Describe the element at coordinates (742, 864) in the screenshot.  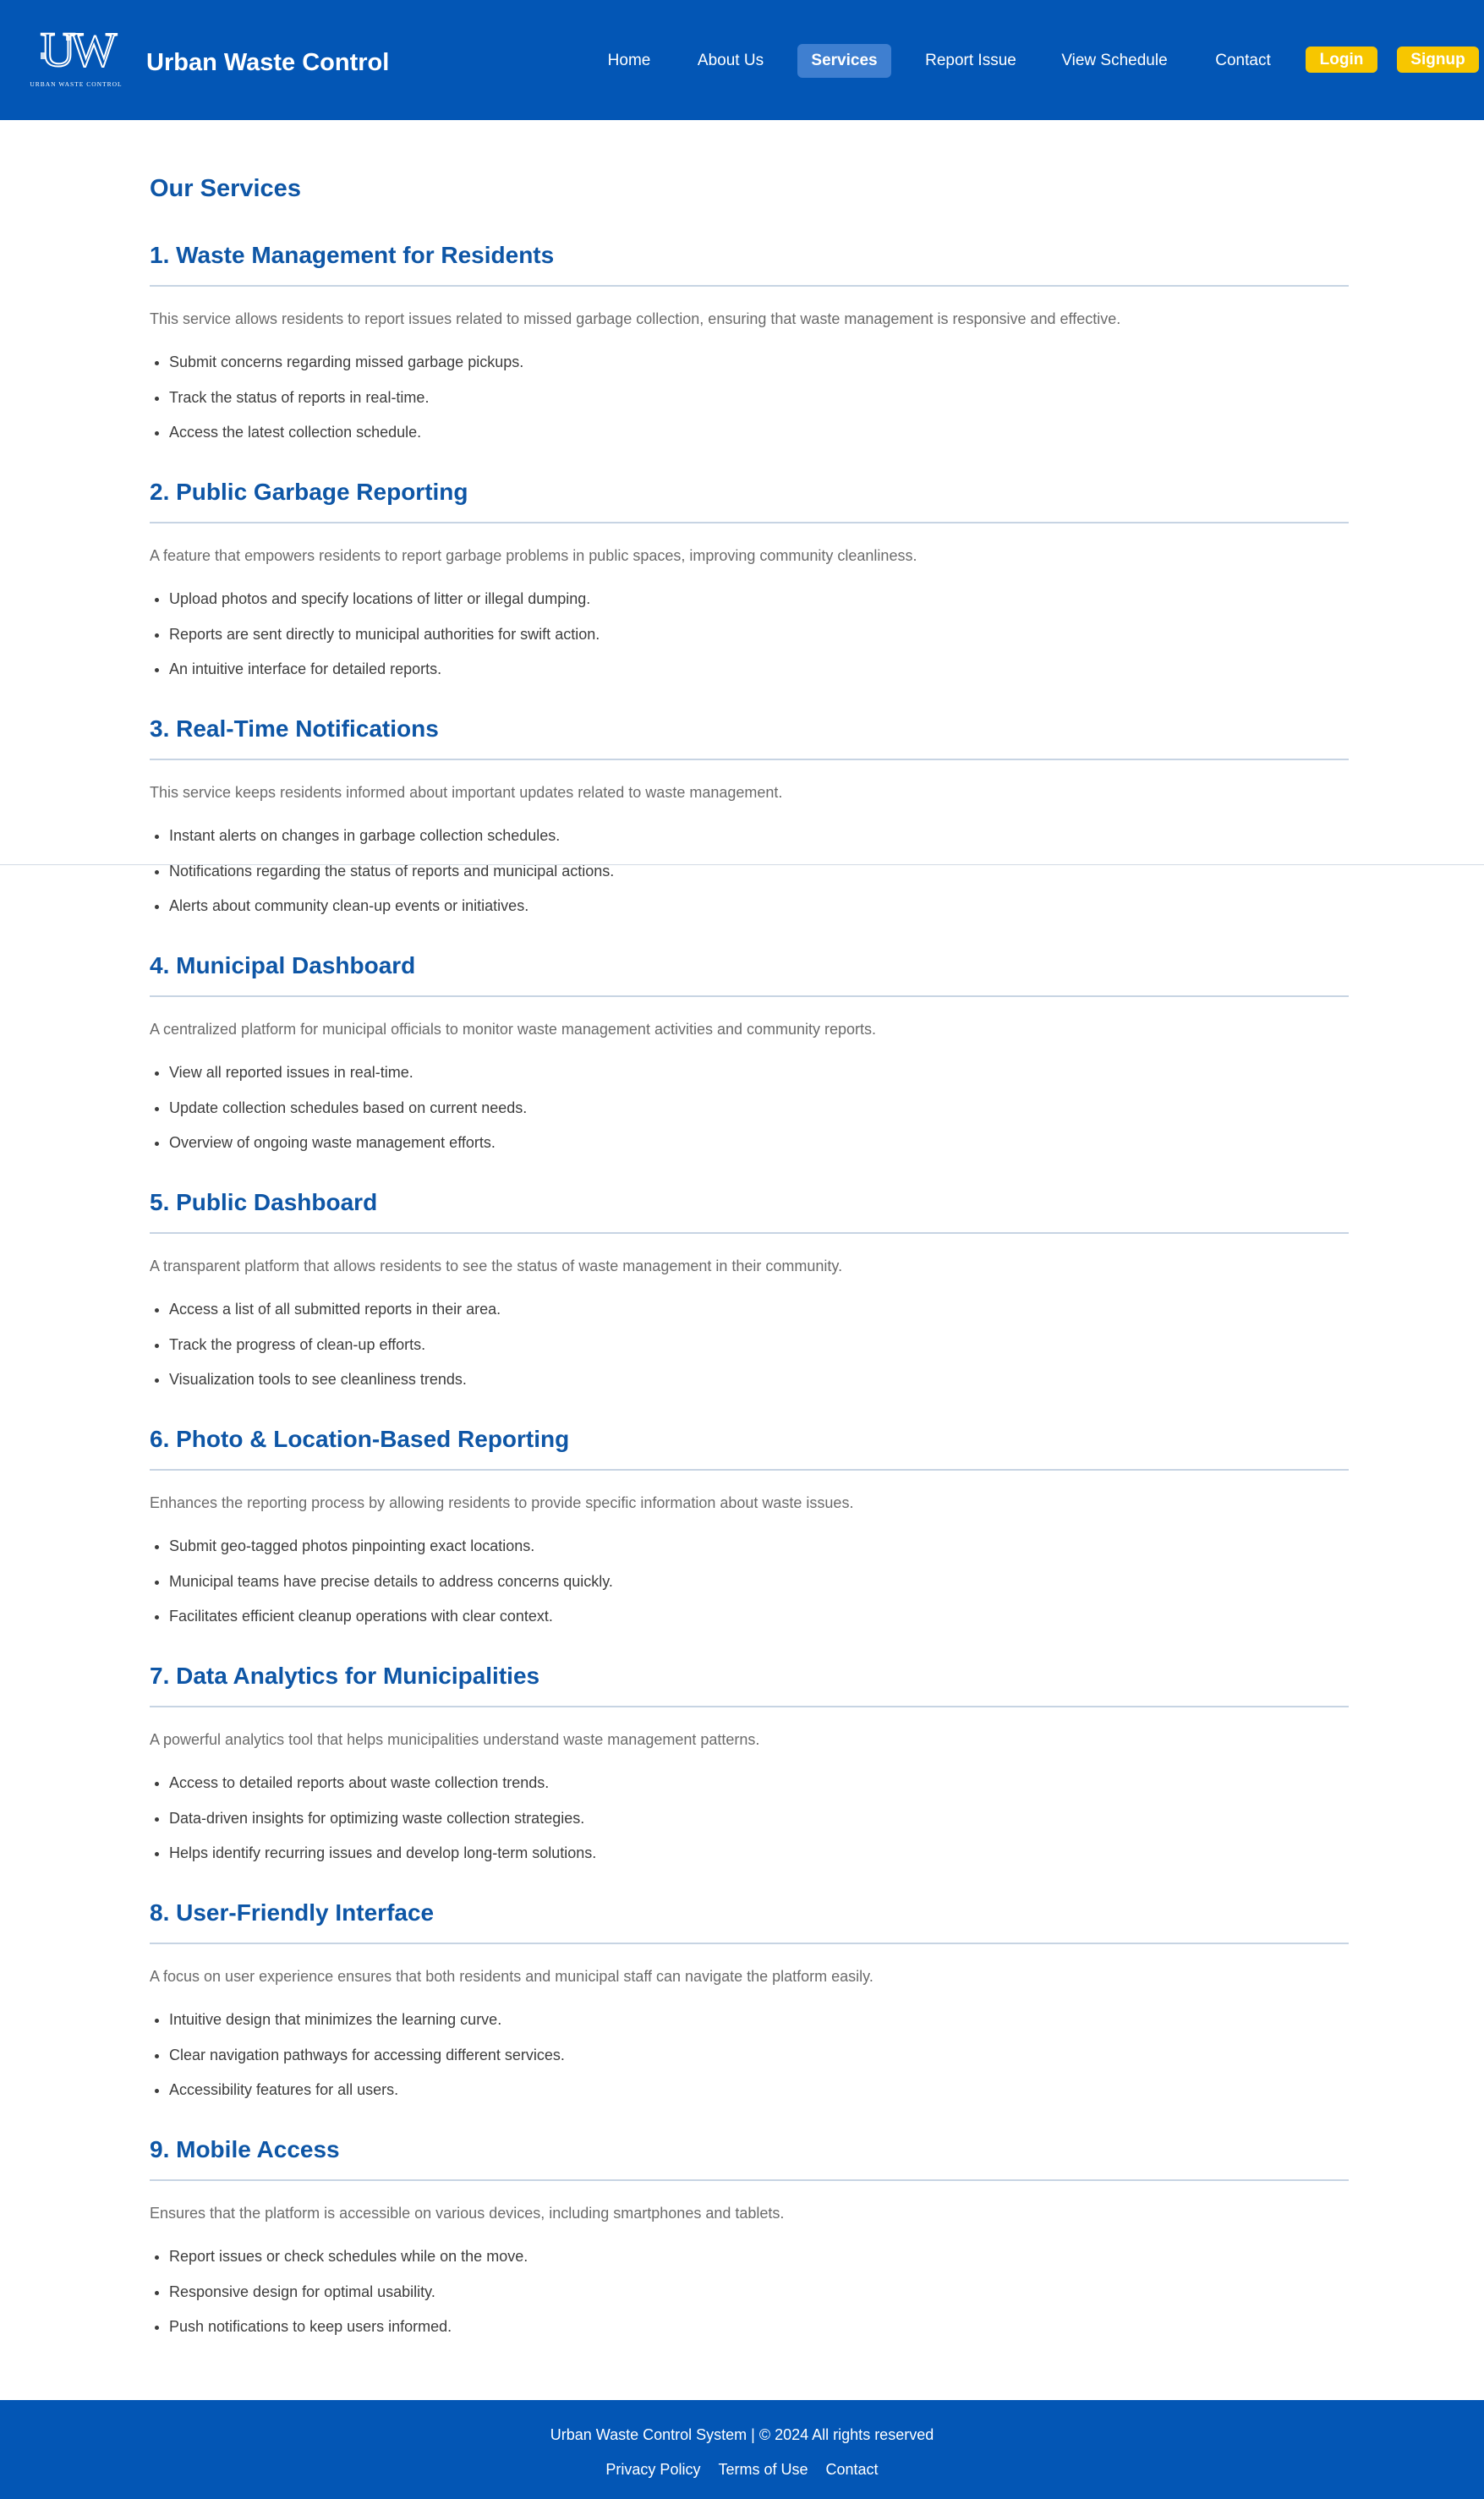
I see `viewport-fold-divider` at that location.